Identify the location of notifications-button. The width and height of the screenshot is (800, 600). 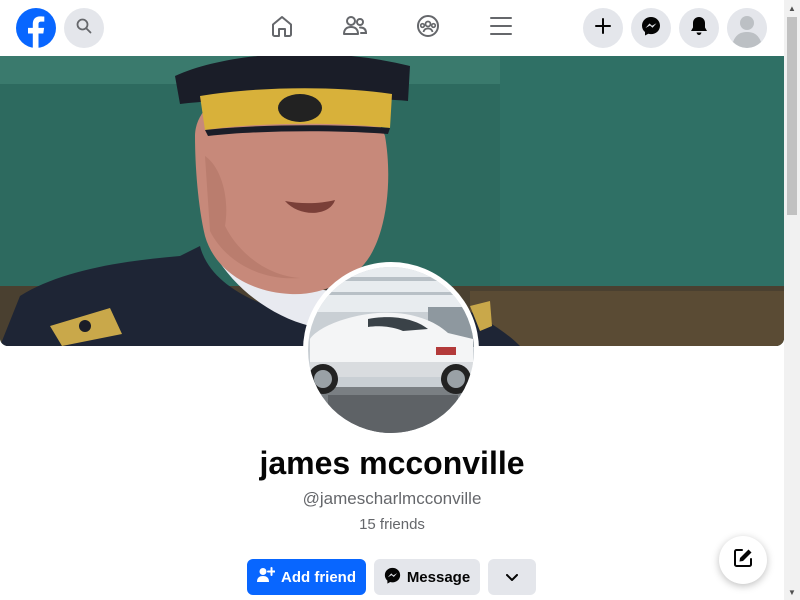
(699, 28).